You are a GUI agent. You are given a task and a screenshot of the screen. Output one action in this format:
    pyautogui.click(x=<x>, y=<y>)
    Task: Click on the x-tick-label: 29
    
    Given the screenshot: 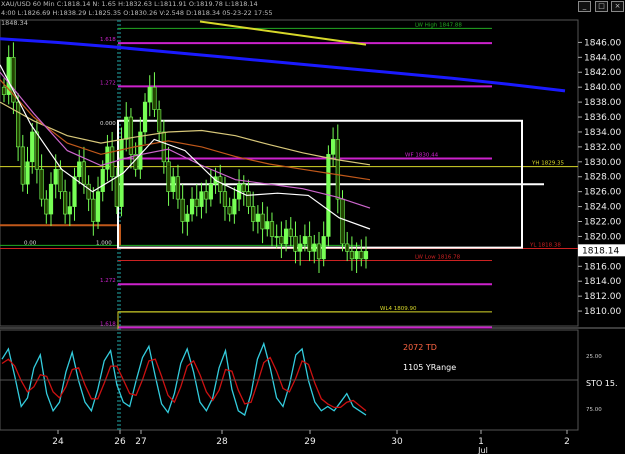 What is the action you would take?
    pyautogui.click(x=310, y=442)
    